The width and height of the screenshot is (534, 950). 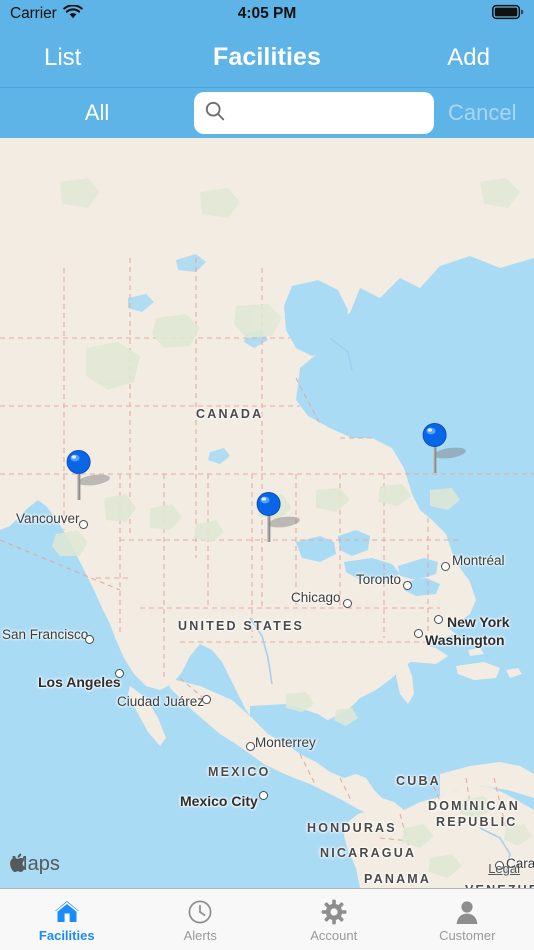 I want to click on tab-alerts: Alerts, so click(x=201, y=919).